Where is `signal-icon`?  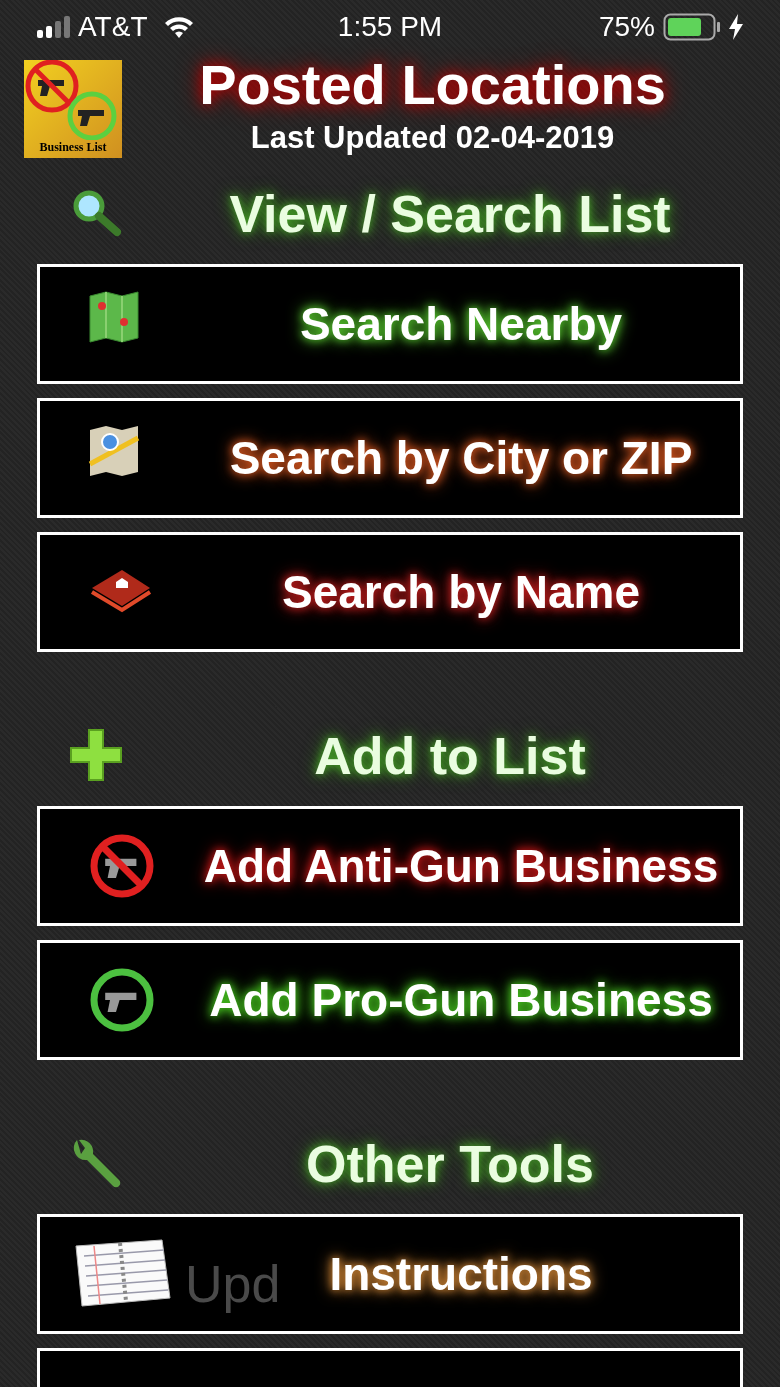
signal-icon is located at coordinates (53, 27).